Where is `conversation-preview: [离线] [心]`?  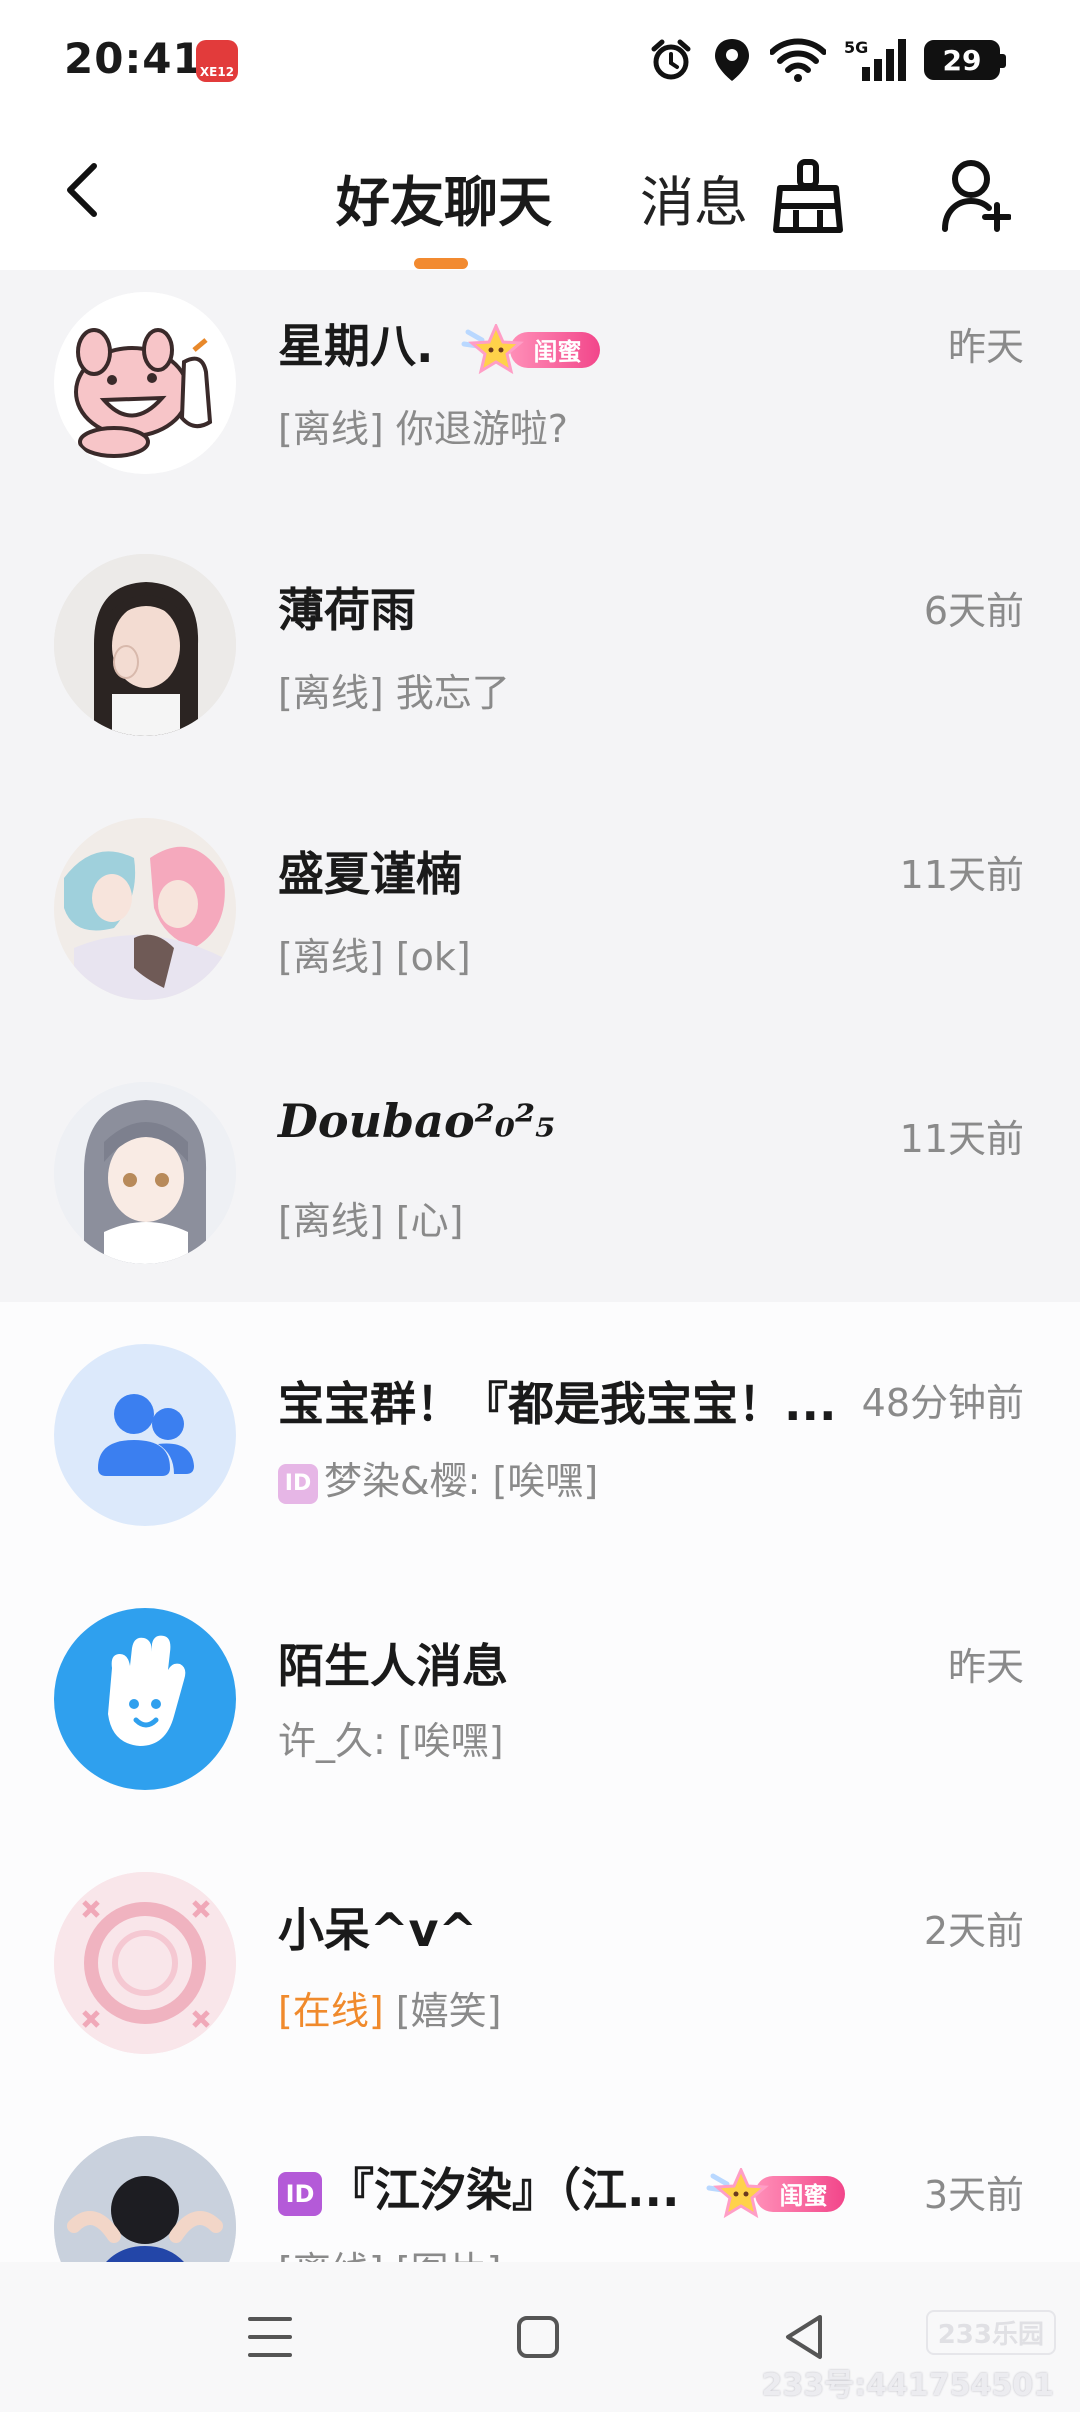
conversation-preview: [离线] [心] is located at coordinates (370, 1217).